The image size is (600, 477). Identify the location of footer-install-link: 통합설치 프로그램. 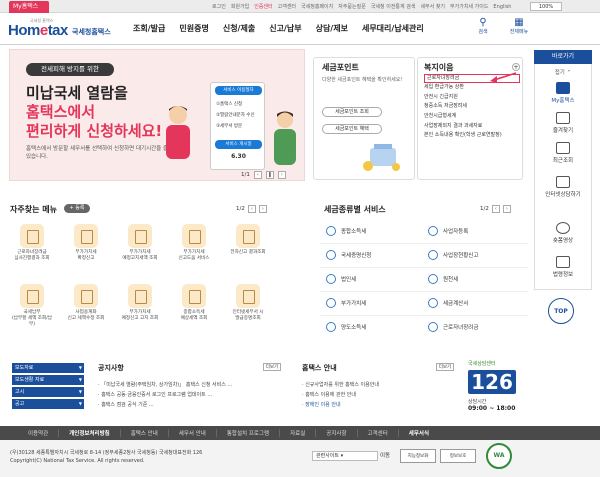
(247, 433).